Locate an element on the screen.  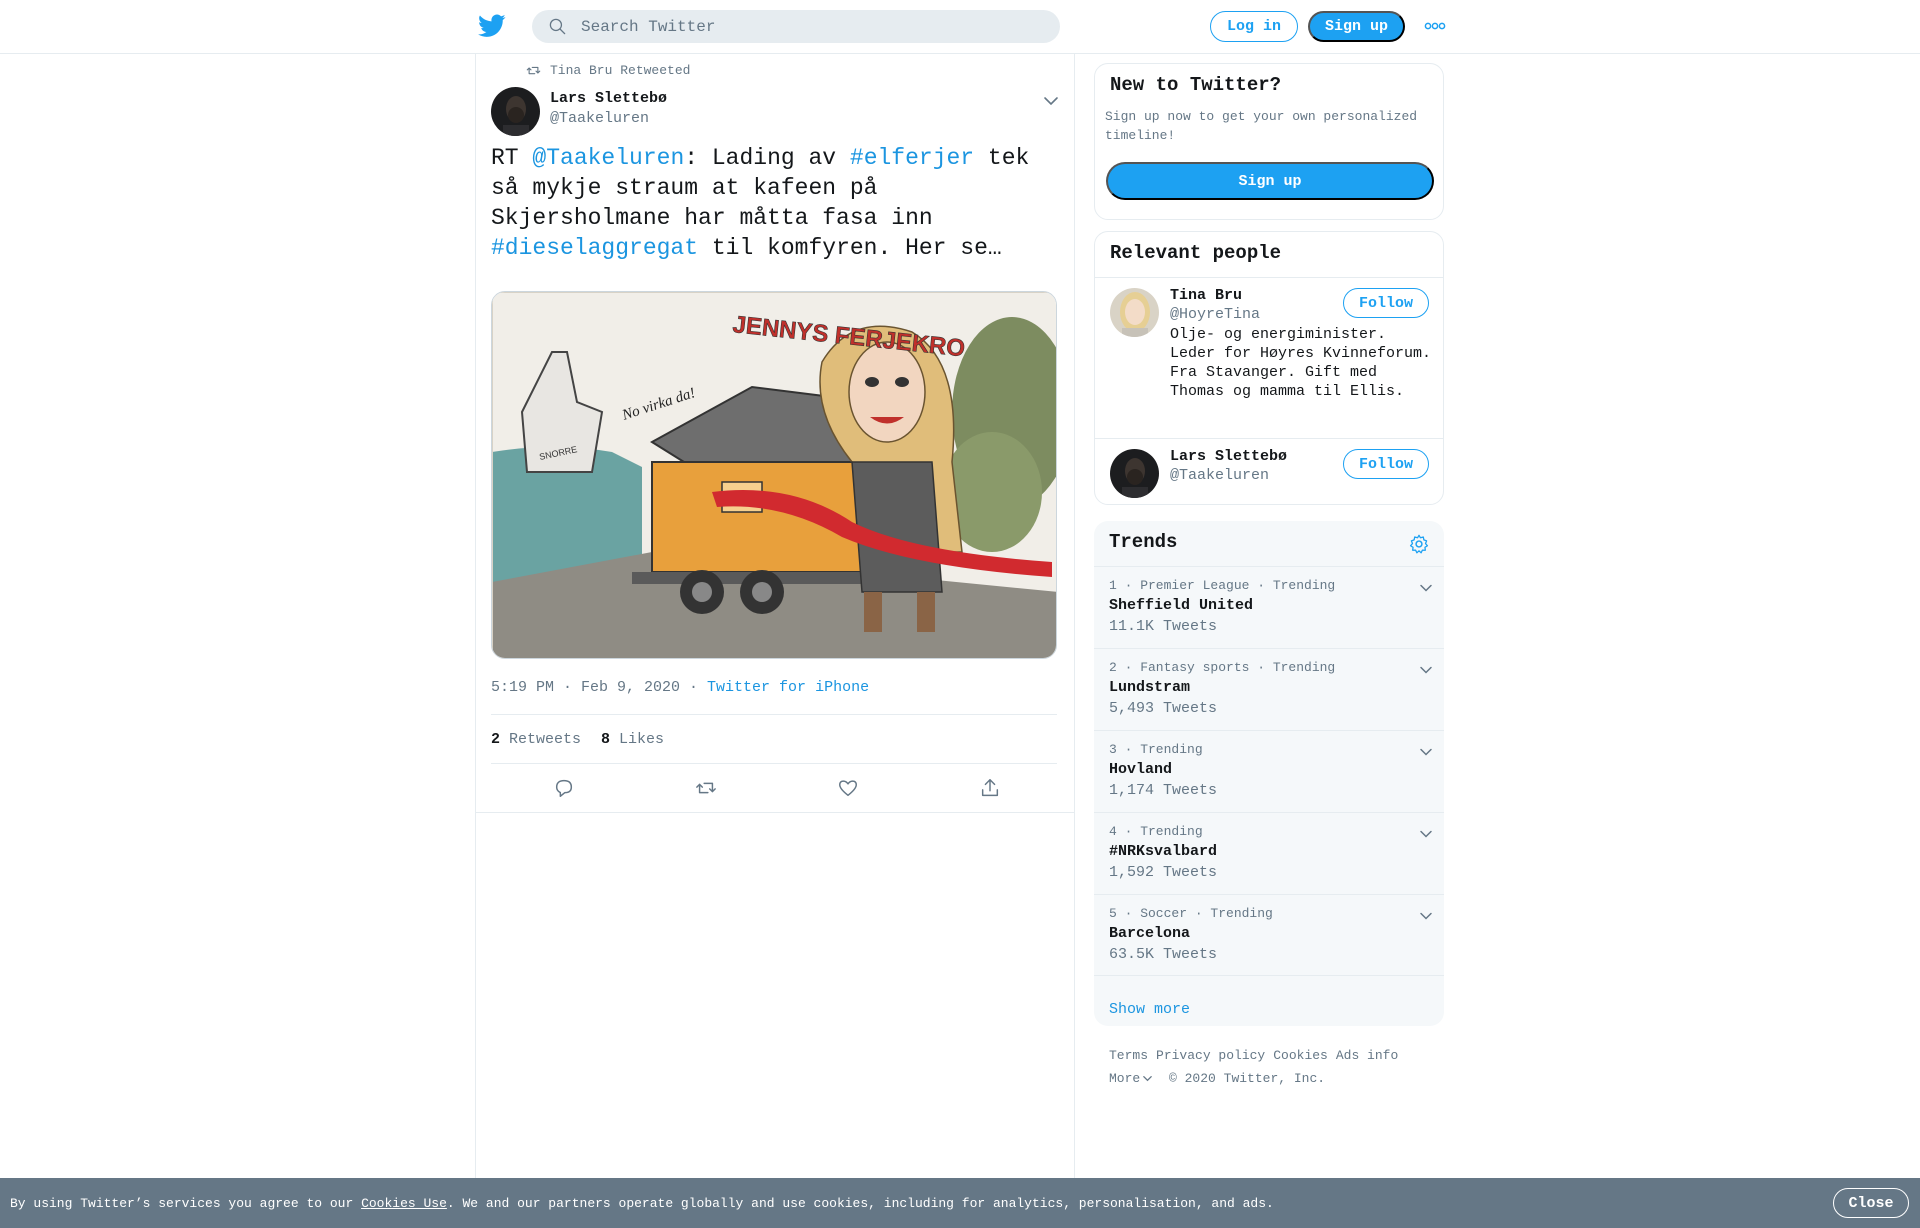
search-icon is located at coordinates (557, 26).